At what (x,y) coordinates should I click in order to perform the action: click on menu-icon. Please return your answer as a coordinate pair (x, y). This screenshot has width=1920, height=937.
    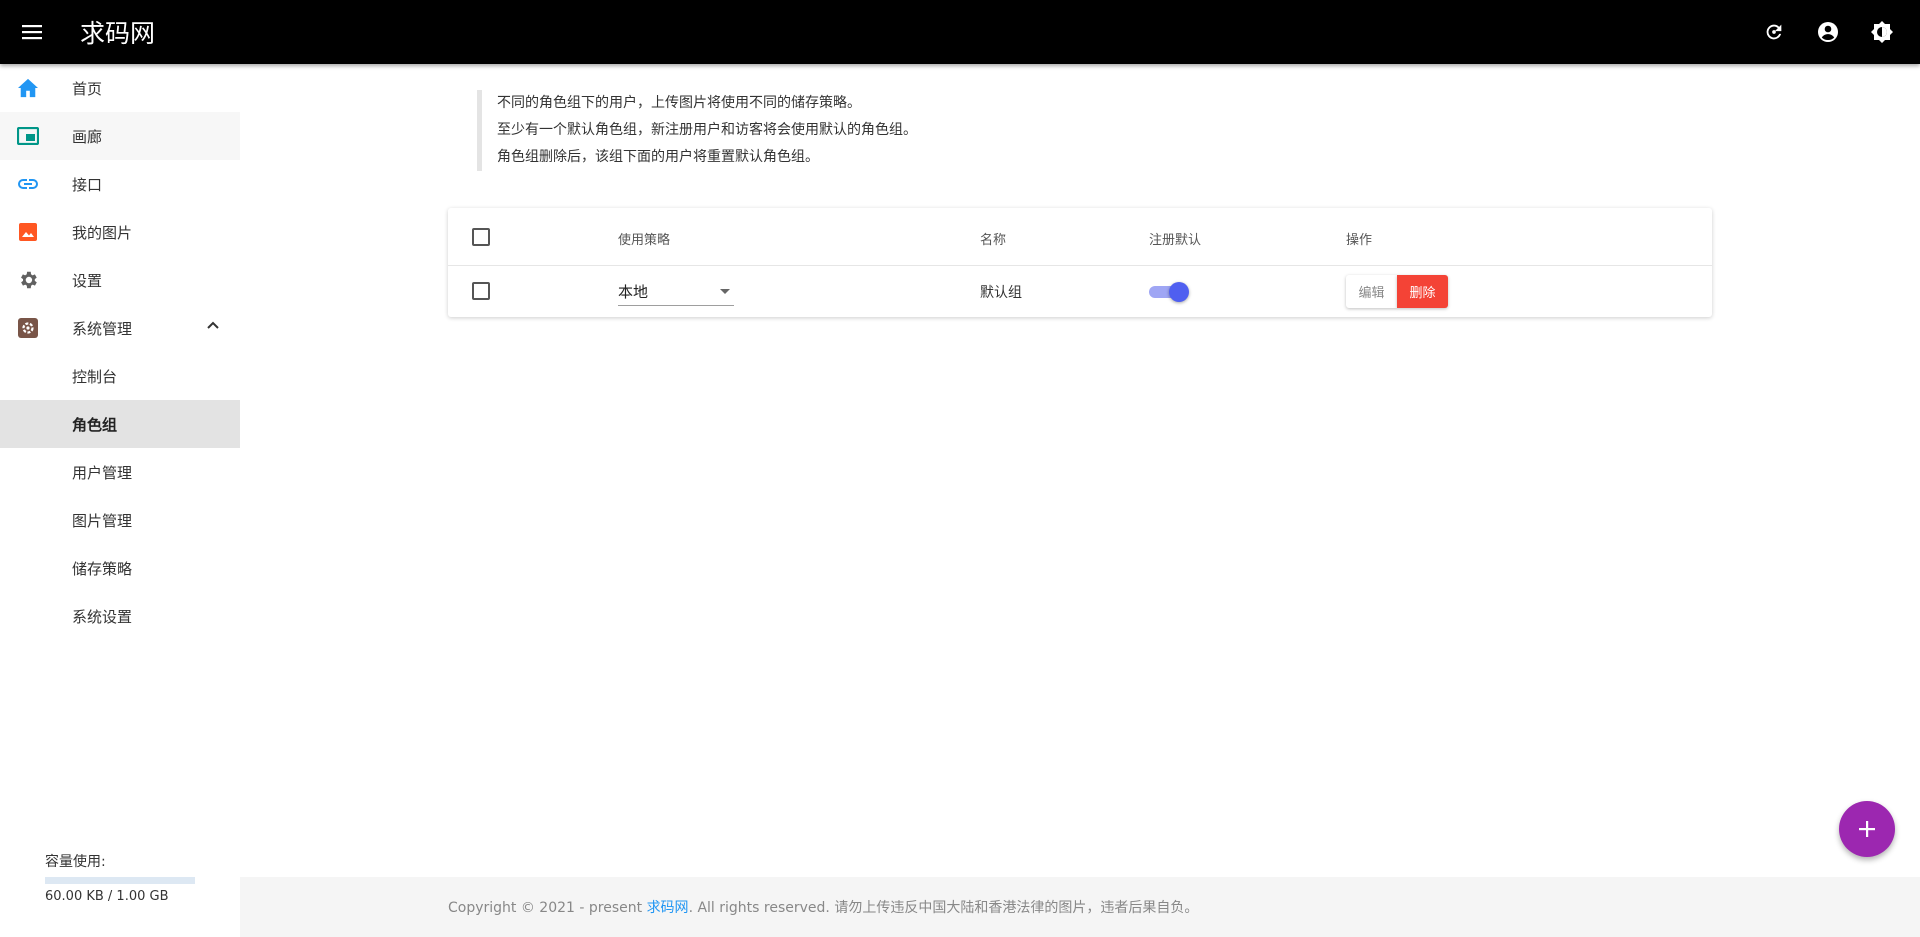
    Looking at the image, I should click on (32, 32).